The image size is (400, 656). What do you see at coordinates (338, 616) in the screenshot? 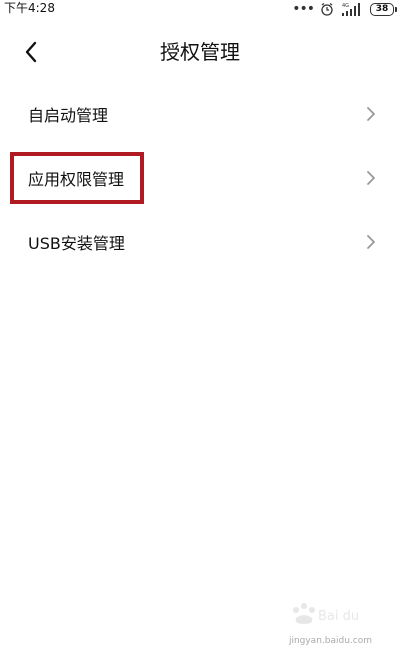
I see `svg-text: Bai du` at bounding box center [338, 616].